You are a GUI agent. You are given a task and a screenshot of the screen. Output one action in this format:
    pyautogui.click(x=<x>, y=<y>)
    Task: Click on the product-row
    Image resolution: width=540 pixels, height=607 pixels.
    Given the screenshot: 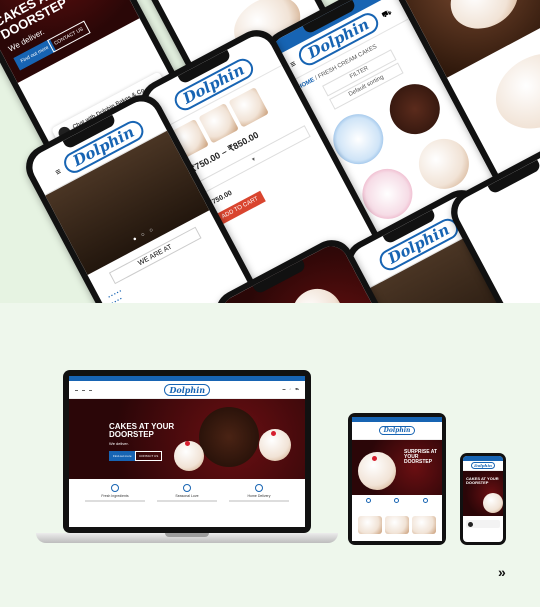 What is the action you would take?
    pyautogui.click(x=397, y=525)
    